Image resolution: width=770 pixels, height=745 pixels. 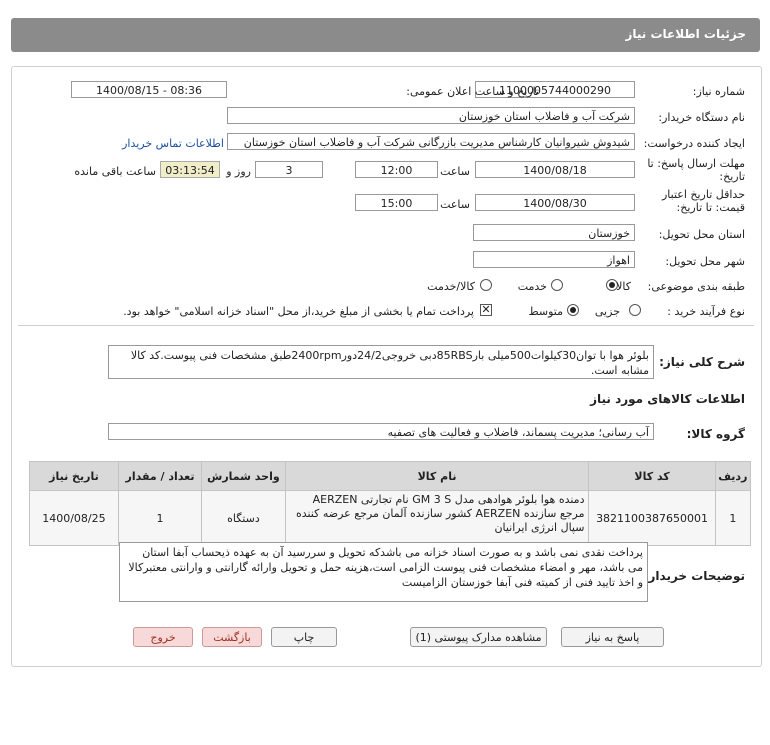 What do you see at coordinates (573, 310) in the screenshot?
I see `process-medium-radio` at bounding box center [573, 310].